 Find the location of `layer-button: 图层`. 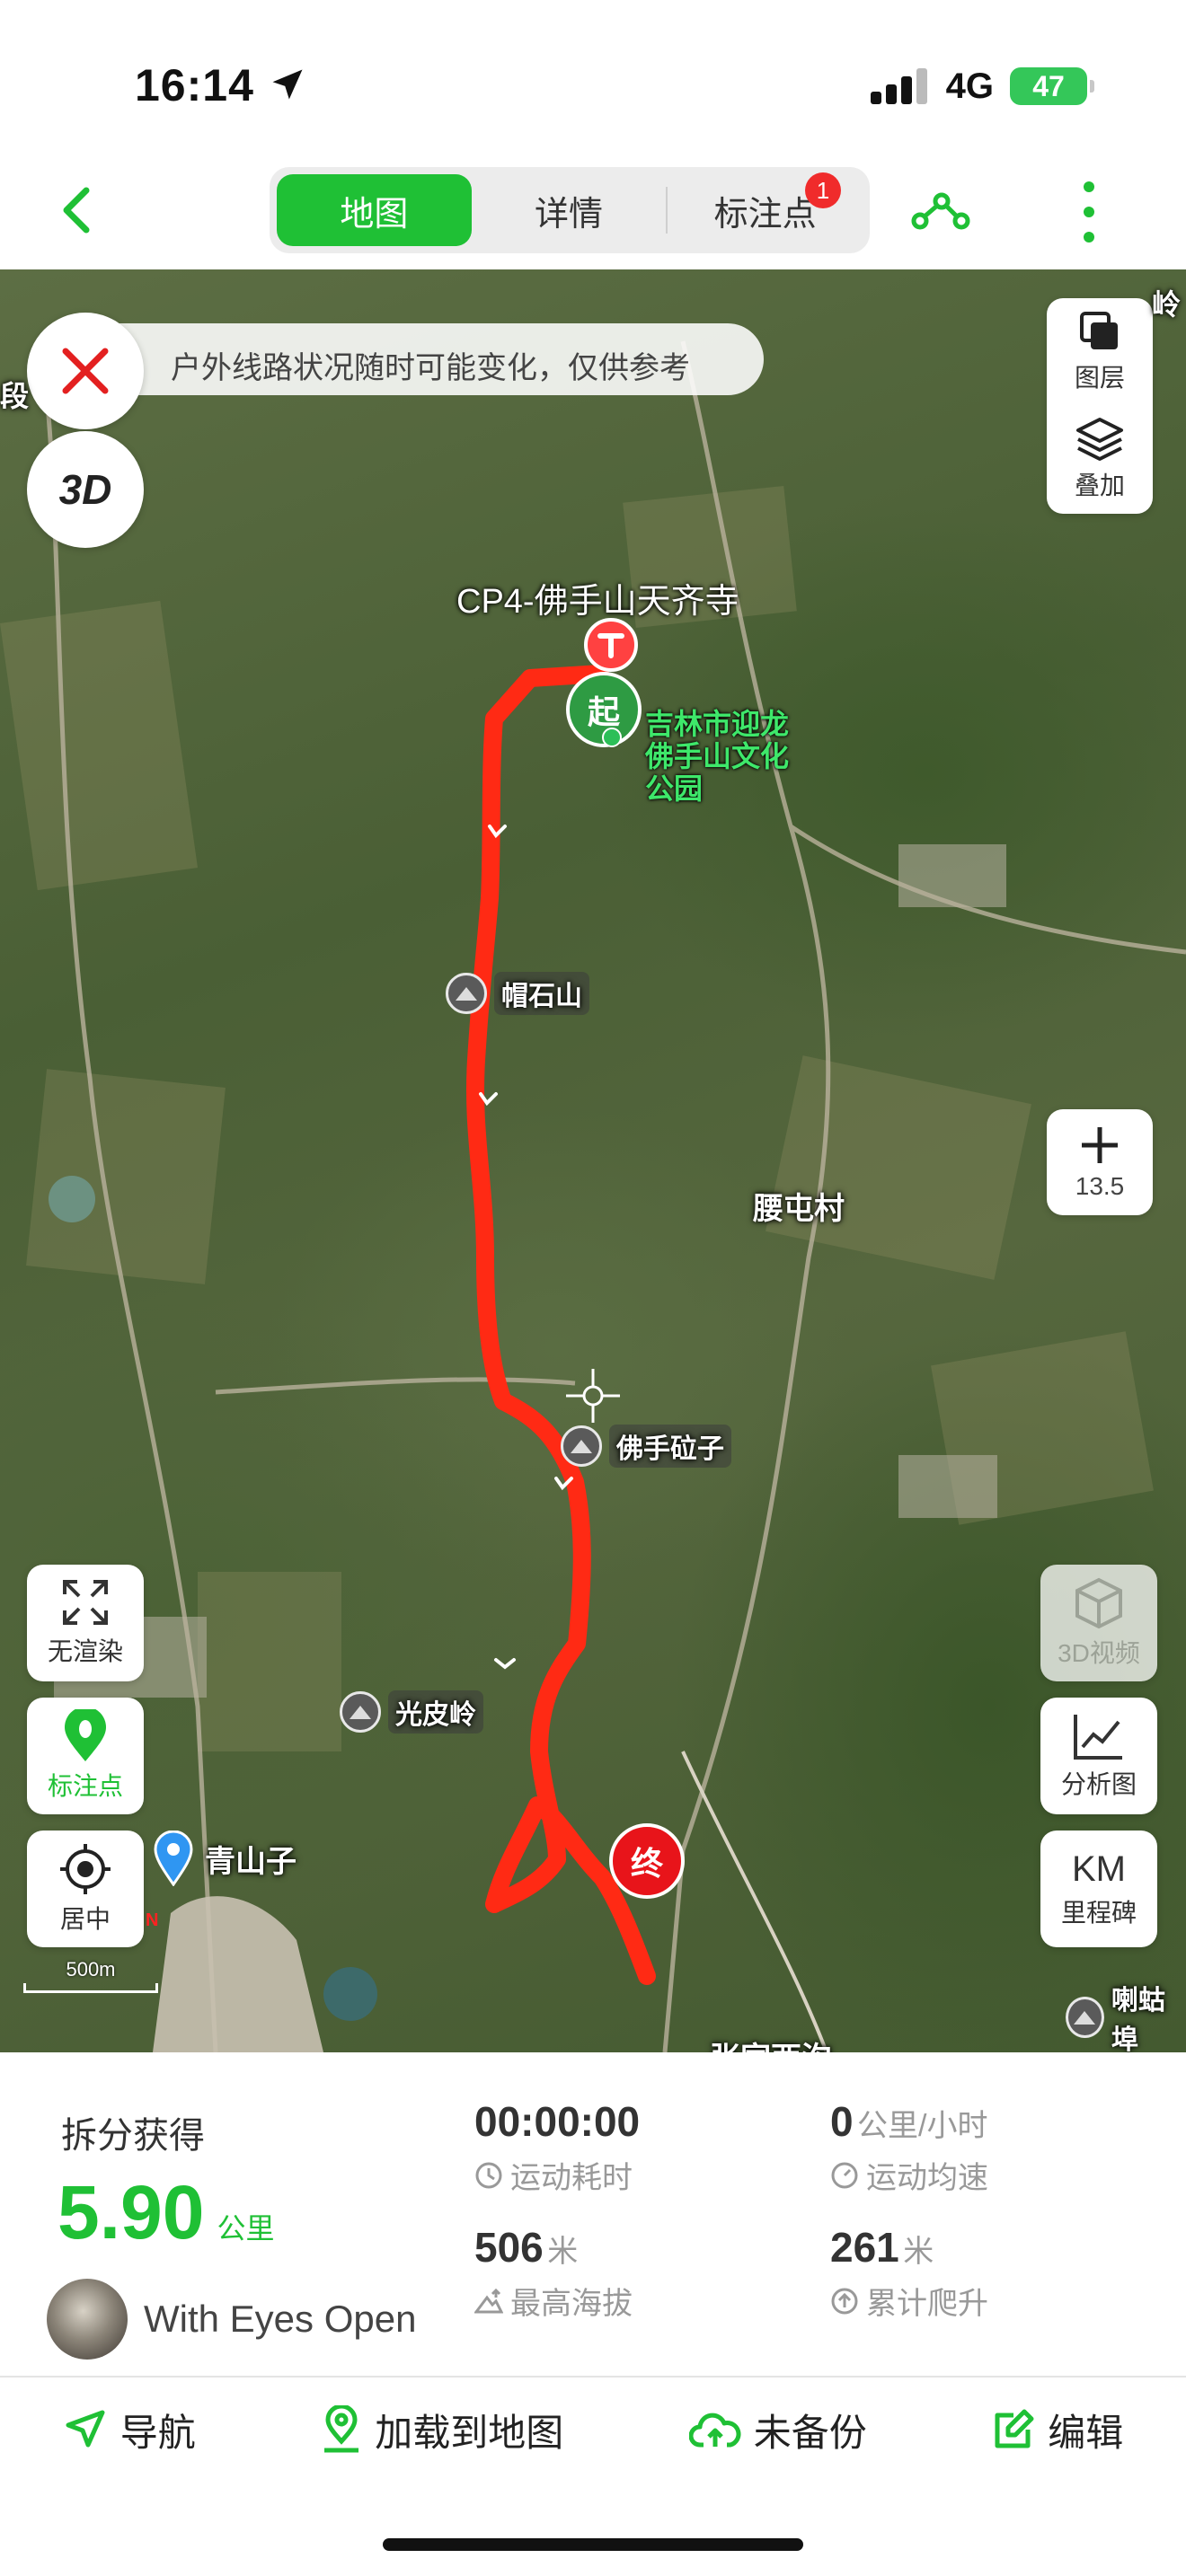

layer-button: 图层 is located at coordinates (1100, 351).